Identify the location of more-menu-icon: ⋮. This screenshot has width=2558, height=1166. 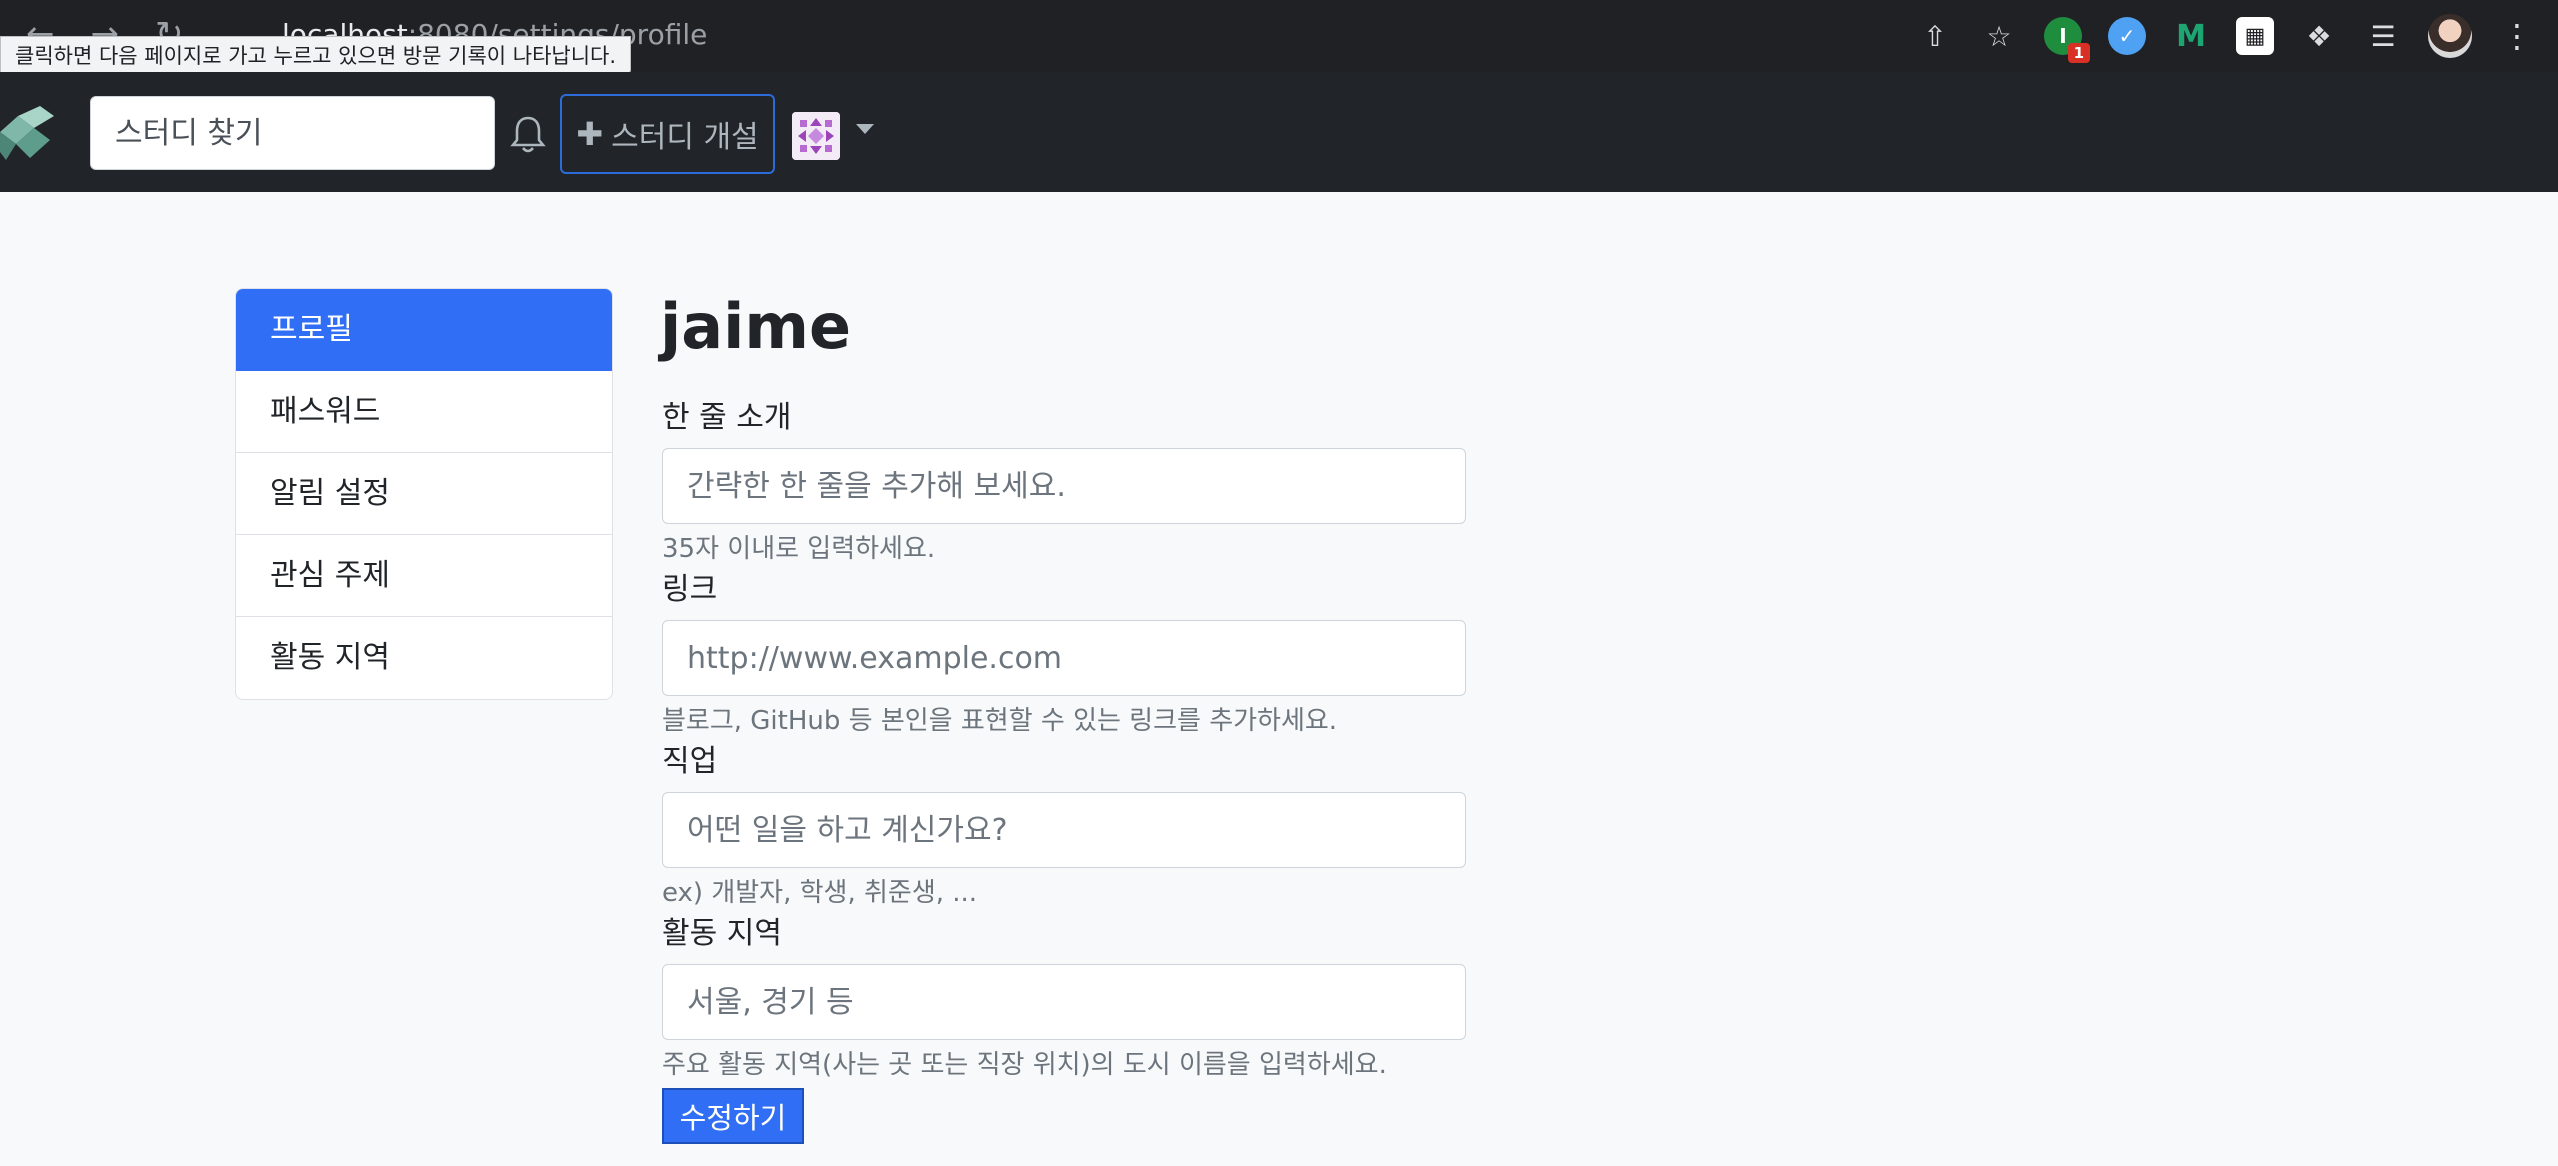
(2517, 36).